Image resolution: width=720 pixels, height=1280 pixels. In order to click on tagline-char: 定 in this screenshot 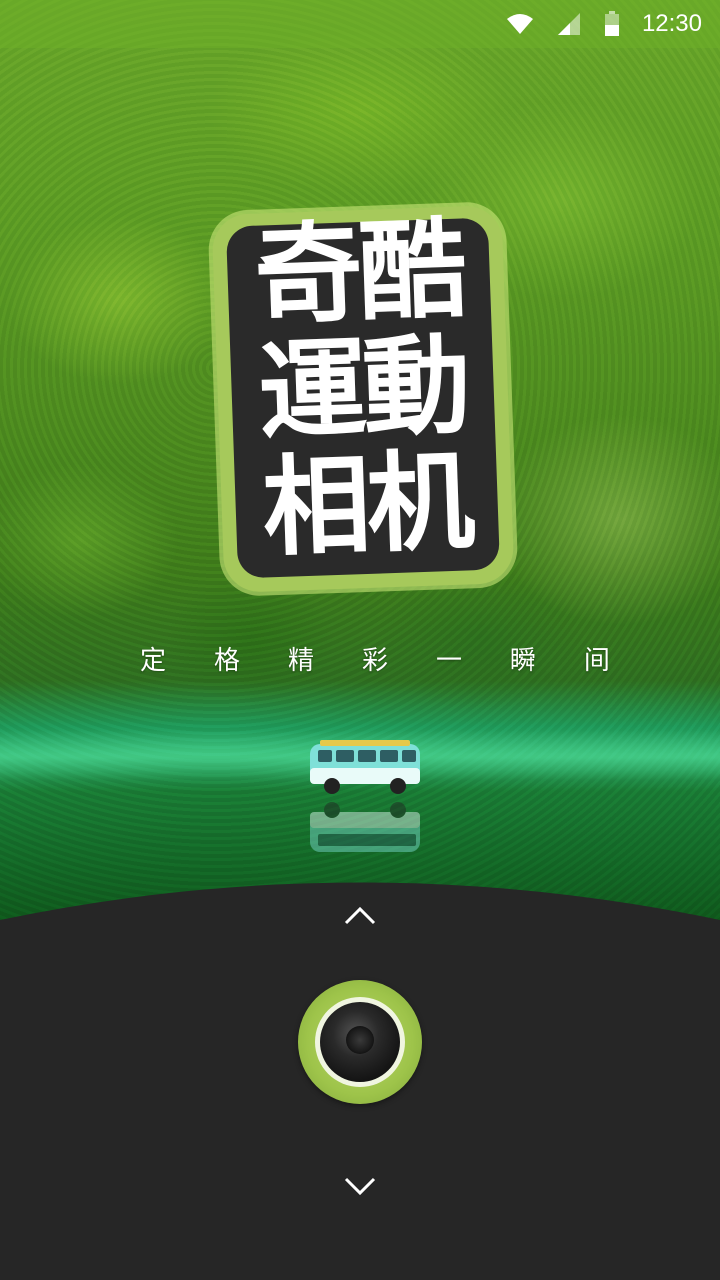, I will do `click(153, 661)`.